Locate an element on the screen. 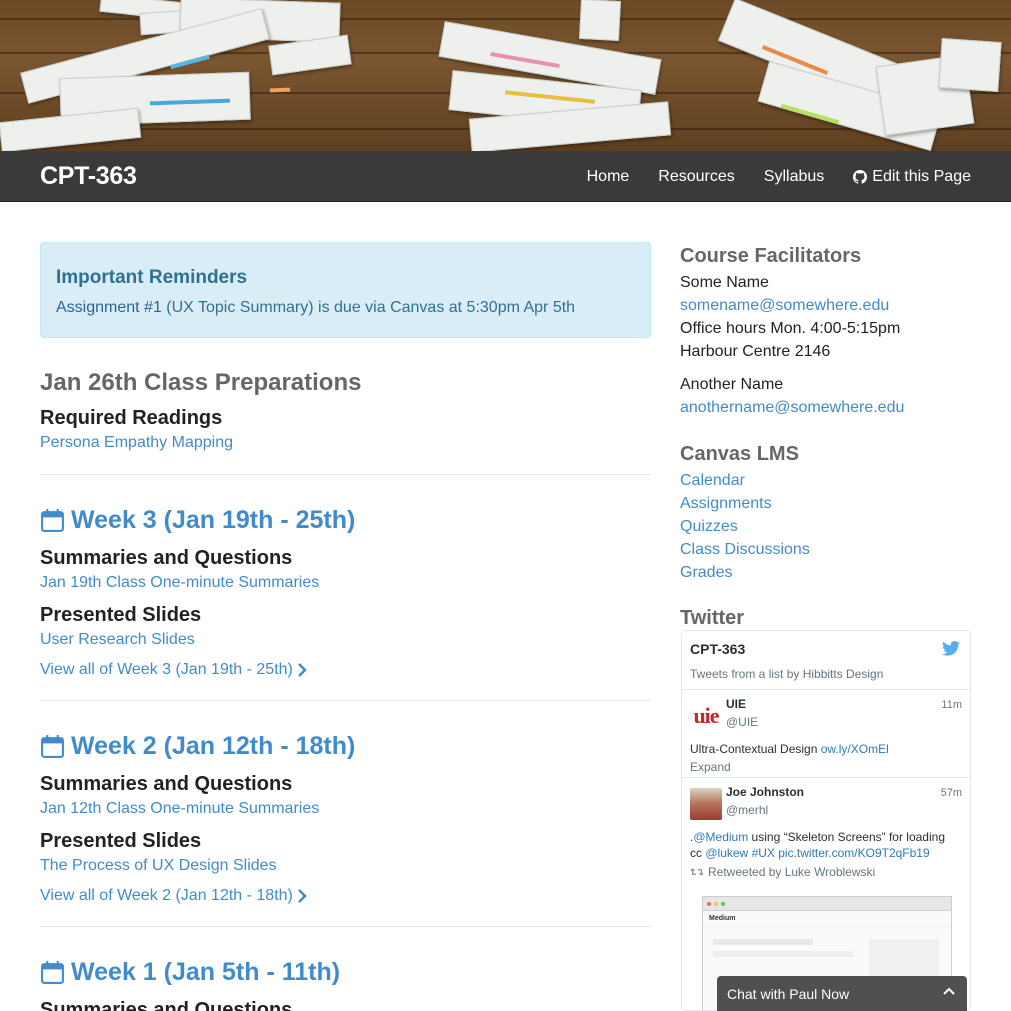 The height and width of the screenshot is (1011, 1011). tweet-avatar: uie is located at coordinates (706, 716).